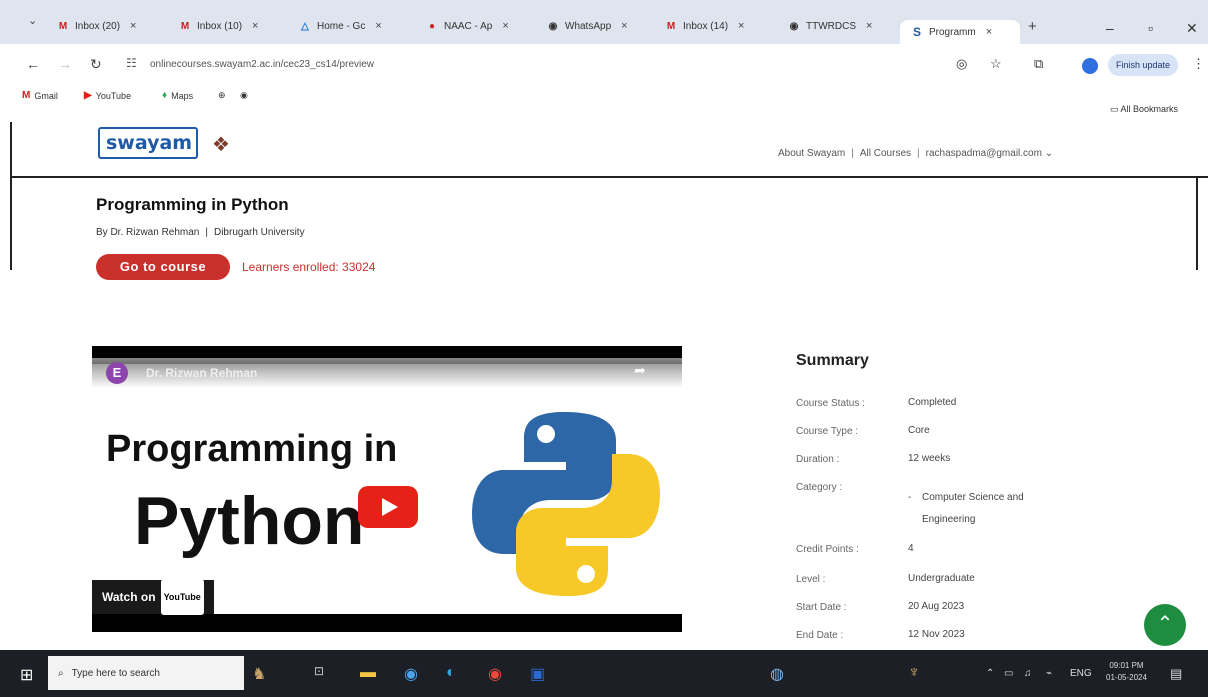  What do you see at coordinates (1049, 153) in the screenshot?
I see `chevron-down-icon: ⌄` at bounding box center [1049, 153].